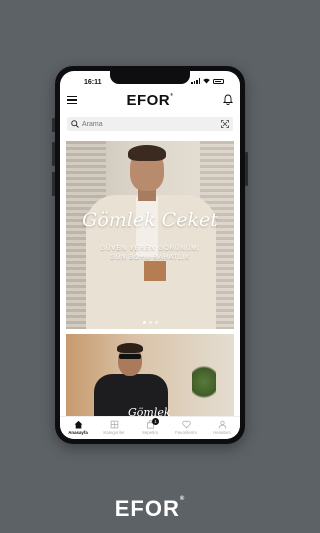 This screenshot has height=533, width=320. I want to click on mute-switch, so click(53, 125).